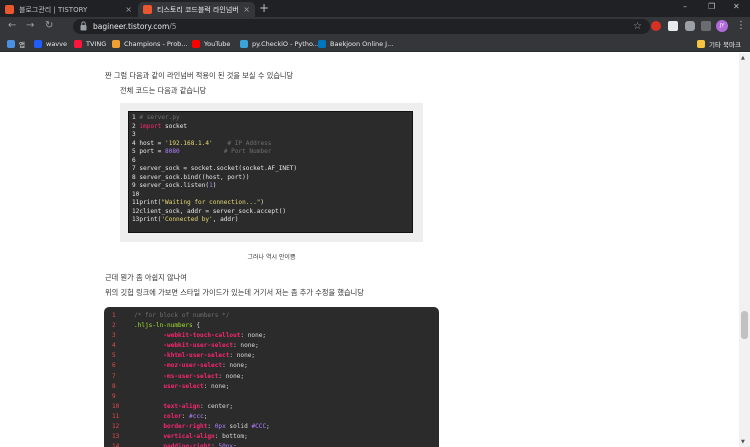 Image resolution: width=750 pixels, height=447 pixels. Describe the element at coordinates (90, 44) in the screenshot. I see `bookmark-tving: TVING` at that location.